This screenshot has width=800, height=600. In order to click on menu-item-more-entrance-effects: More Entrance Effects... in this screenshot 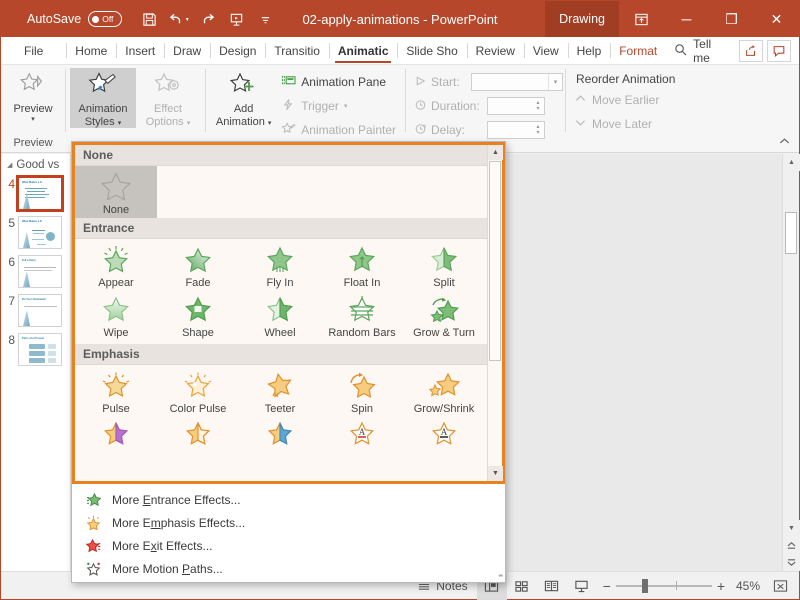, I will do `click(288, 499)`.